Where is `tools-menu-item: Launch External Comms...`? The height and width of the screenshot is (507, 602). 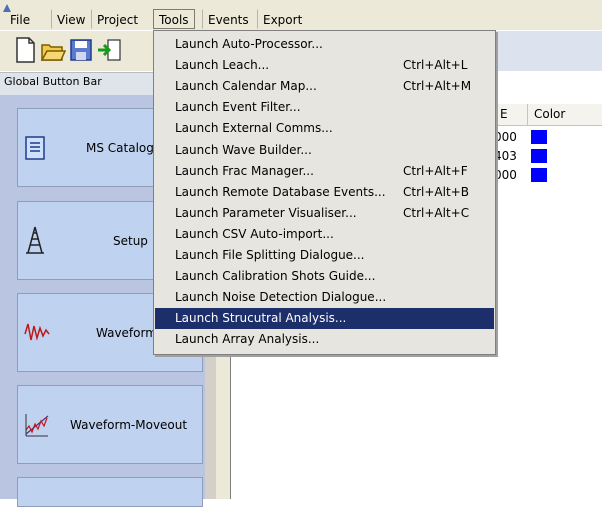
tools-menu-item: Launch External Comms... is located at coordinates (324, 128).